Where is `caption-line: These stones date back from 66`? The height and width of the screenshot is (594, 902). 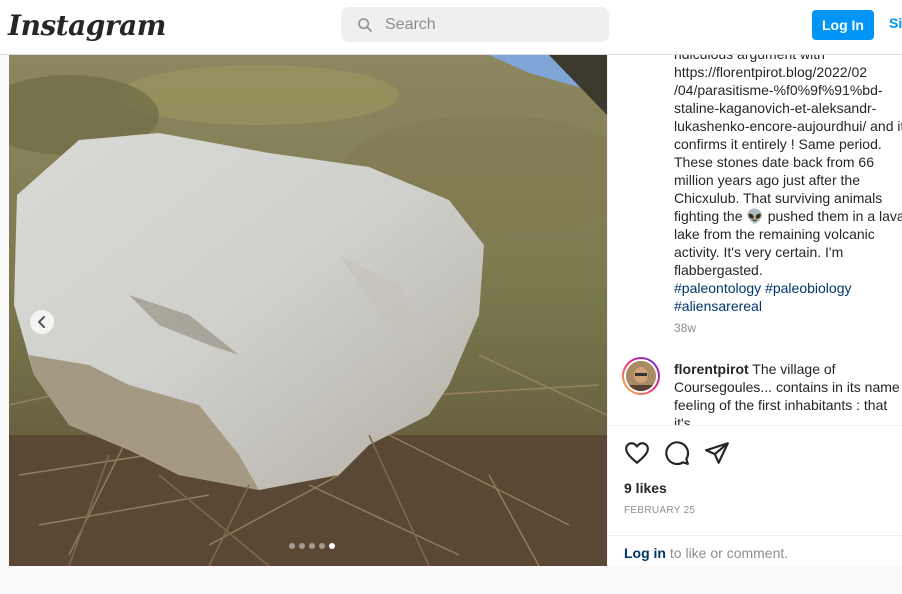 caption-line: These stones date back from 66 is located at coordinates (774, 162).